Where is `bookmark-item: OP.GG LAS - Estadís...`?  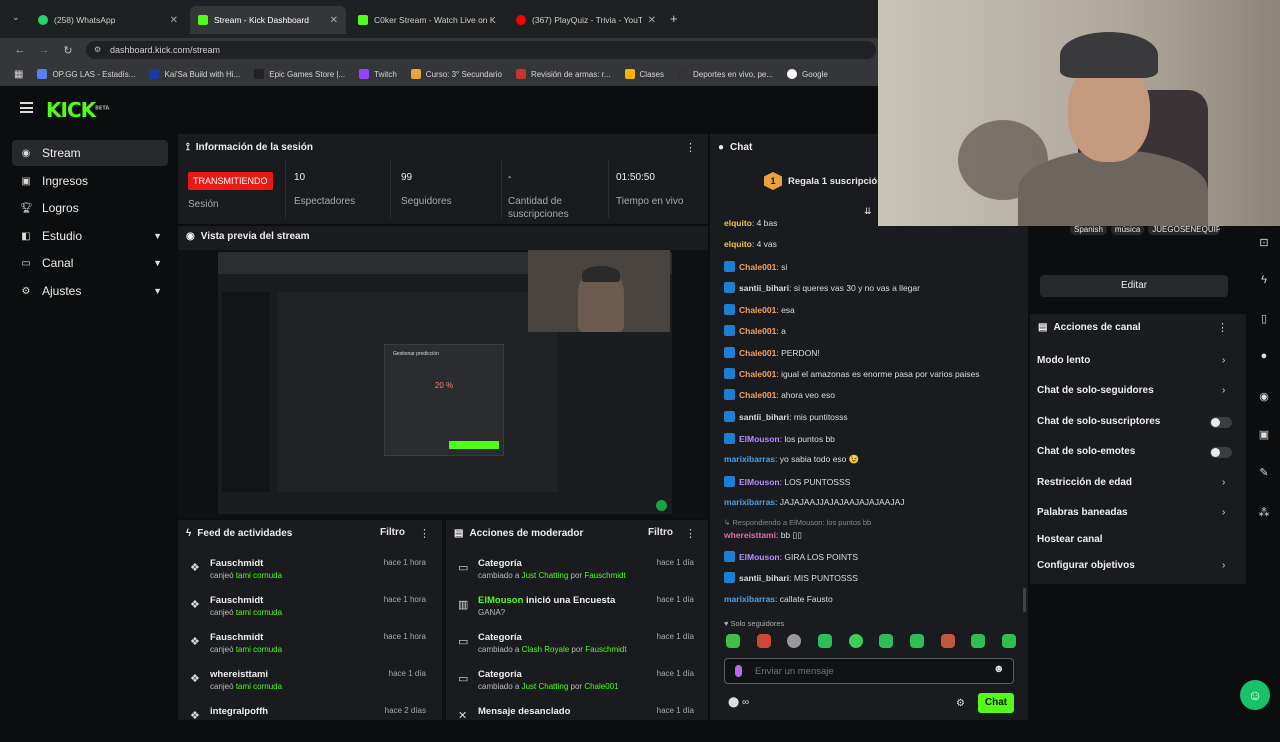 bookmark-item: OP.GG LAS - Estadís... is located at coordinates (86, 74).